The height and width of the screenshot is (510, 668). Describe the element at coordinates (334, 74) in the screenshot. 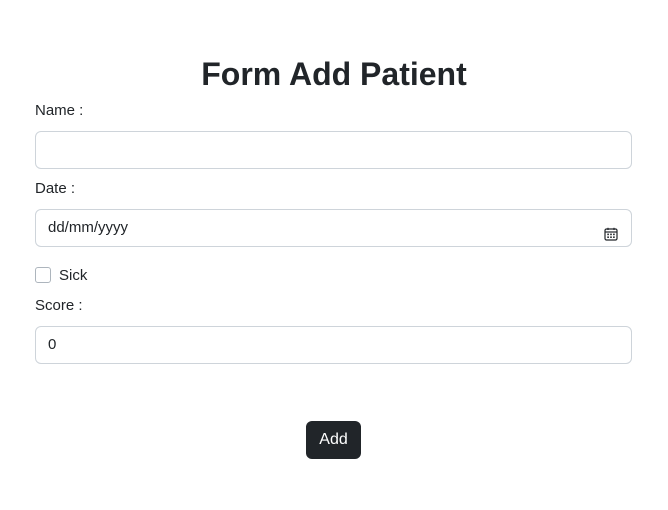

I see `page-title: Form Add Patient` at that location.